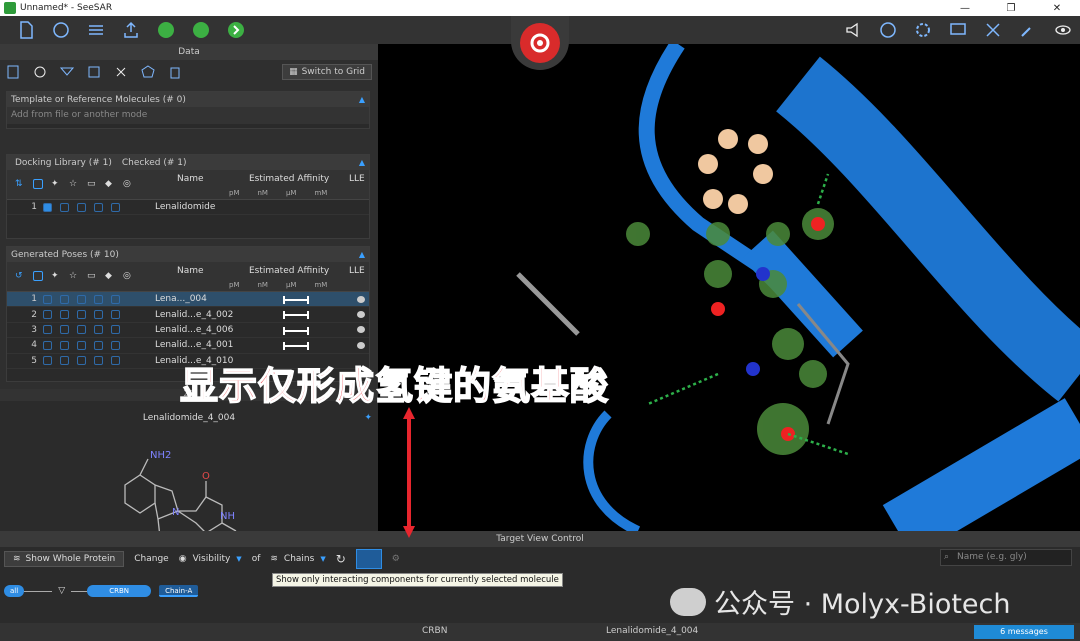 The width and height of the screenshot is (1080, 641). I want to click on tab-docking-library: Docking Library (# 1), so click(63, 162).